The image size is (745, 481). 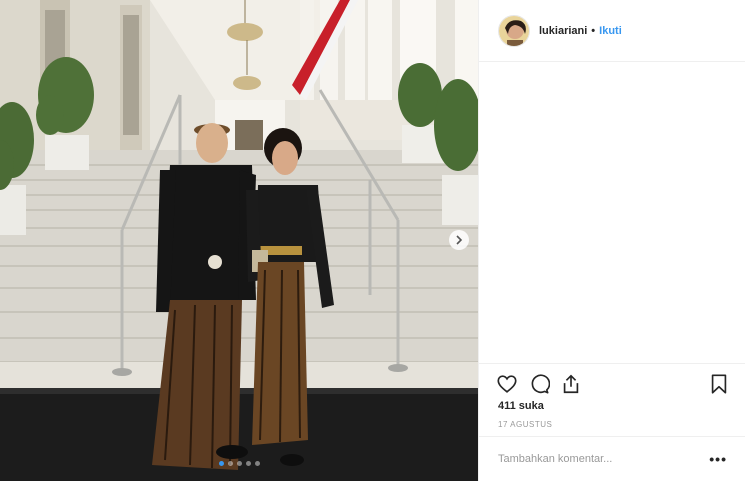 I want to click on post-date: 17 AGUSTUS, so click(x=525, y=424).